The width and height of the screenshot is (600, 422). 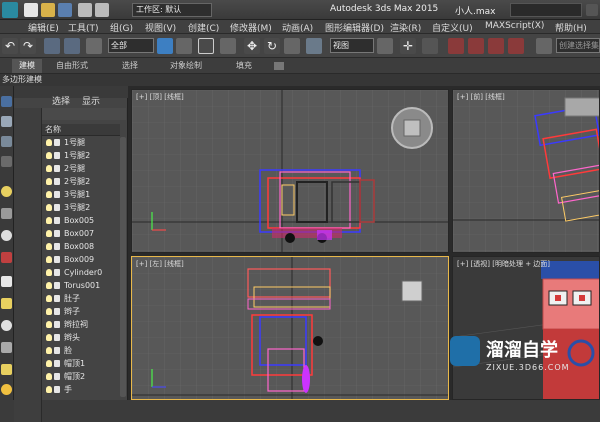 What do you see at coordinates (6, 281) in the screenshot?
I see `geometry-tool-icon` at bounding box center [6, 281].